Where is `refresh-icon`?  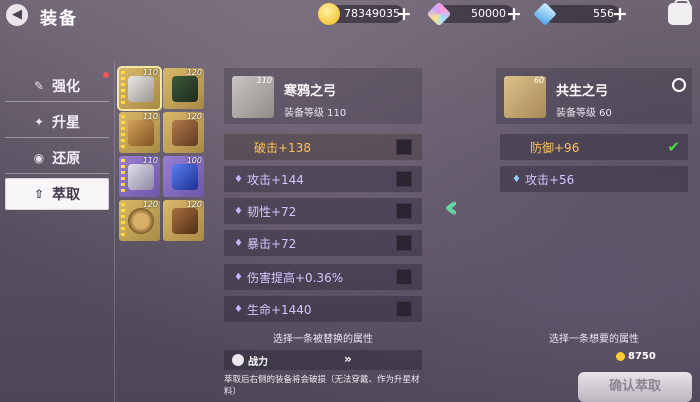 refresh-icon is located at coordinates (679, 85).